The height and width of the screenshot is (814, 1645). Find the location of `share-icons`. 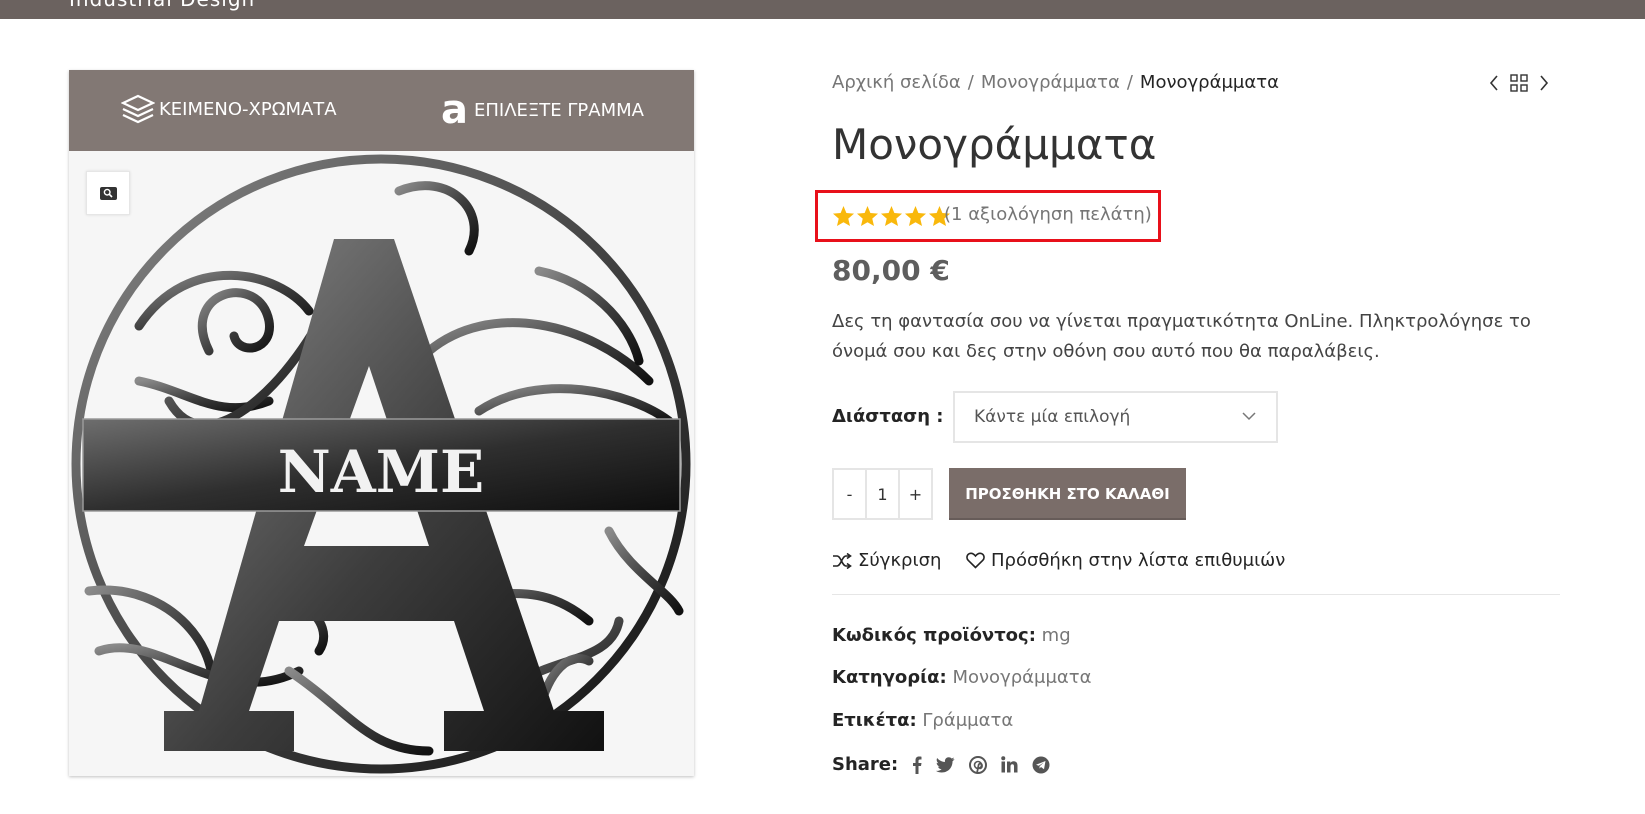

share-icons is located at coordinates (981, 764).